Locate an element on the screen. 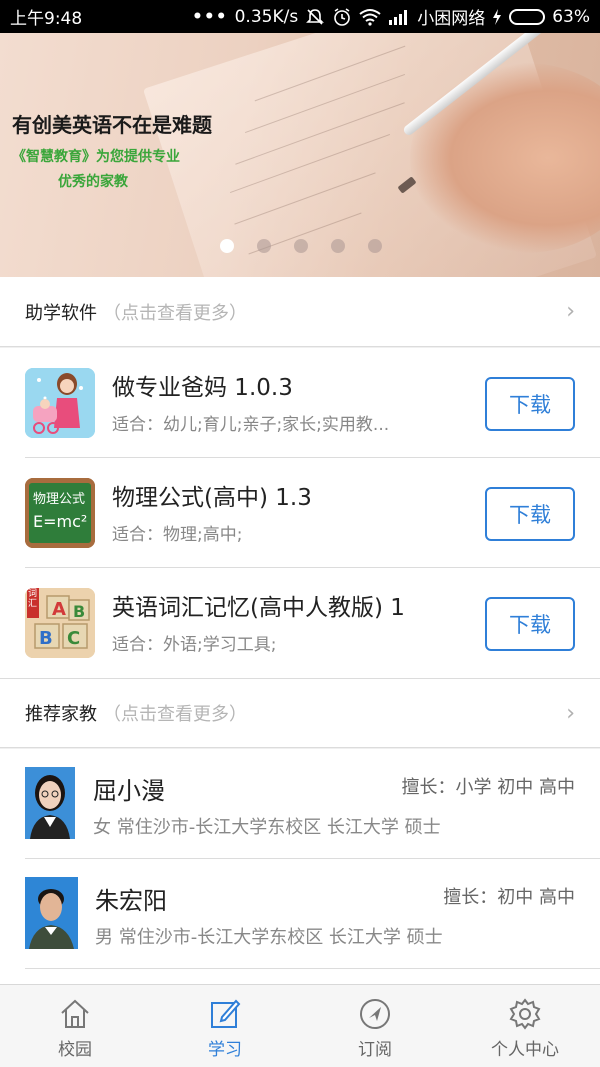  physics-formula-icon: 物理公式 E=mc² is located at coordinates (60, 513).